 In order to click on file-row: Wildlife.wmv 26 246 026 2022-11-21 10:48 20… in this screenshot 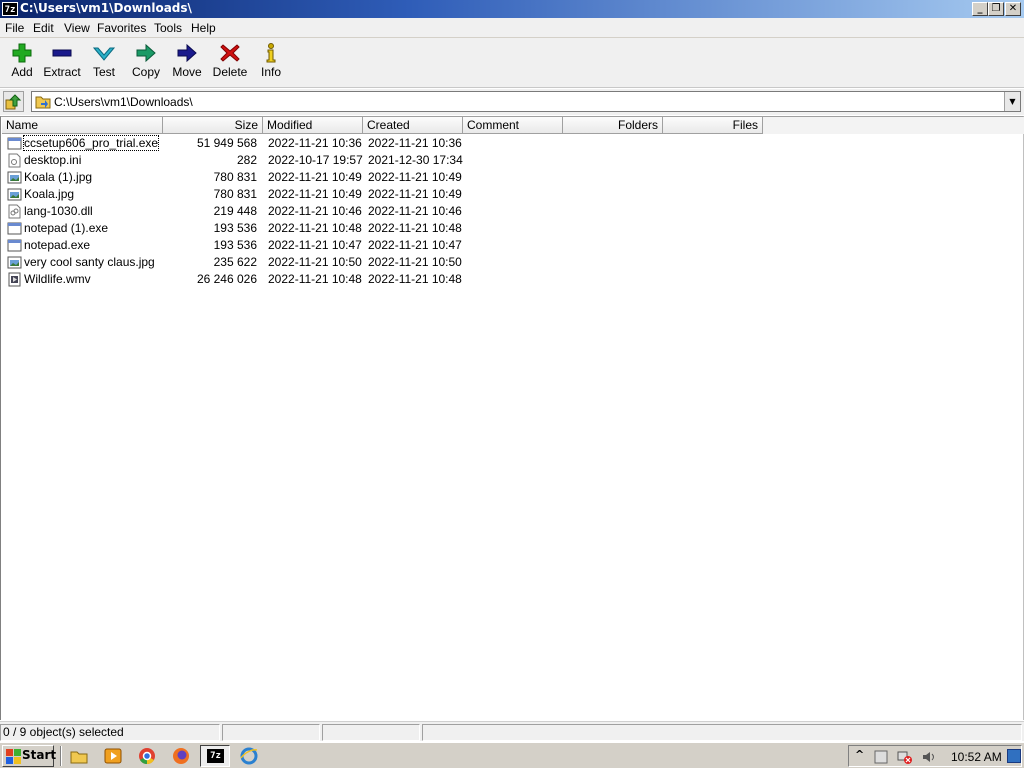, I will do `click(382, 279)`.